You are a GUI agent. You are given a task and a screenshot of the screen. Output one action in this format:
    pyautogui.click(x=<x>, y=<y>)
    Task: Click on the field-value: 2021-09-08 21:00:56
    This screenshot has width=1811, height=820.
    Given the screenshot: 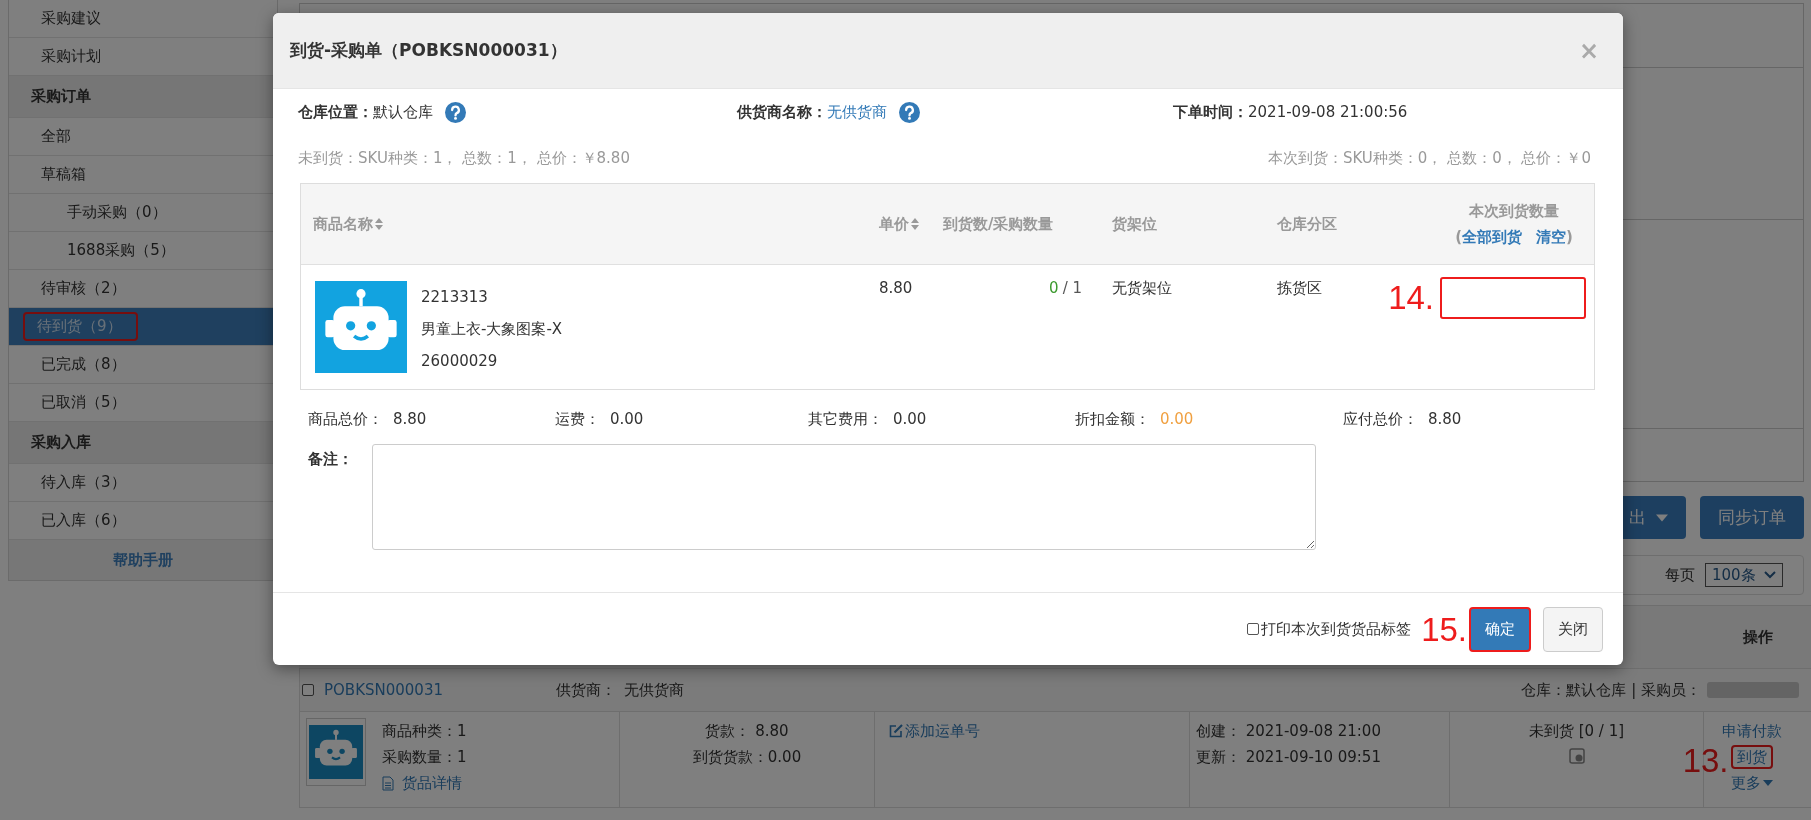 What is the action you would take?
    pyautogui.click(x=1328, y=112)
    